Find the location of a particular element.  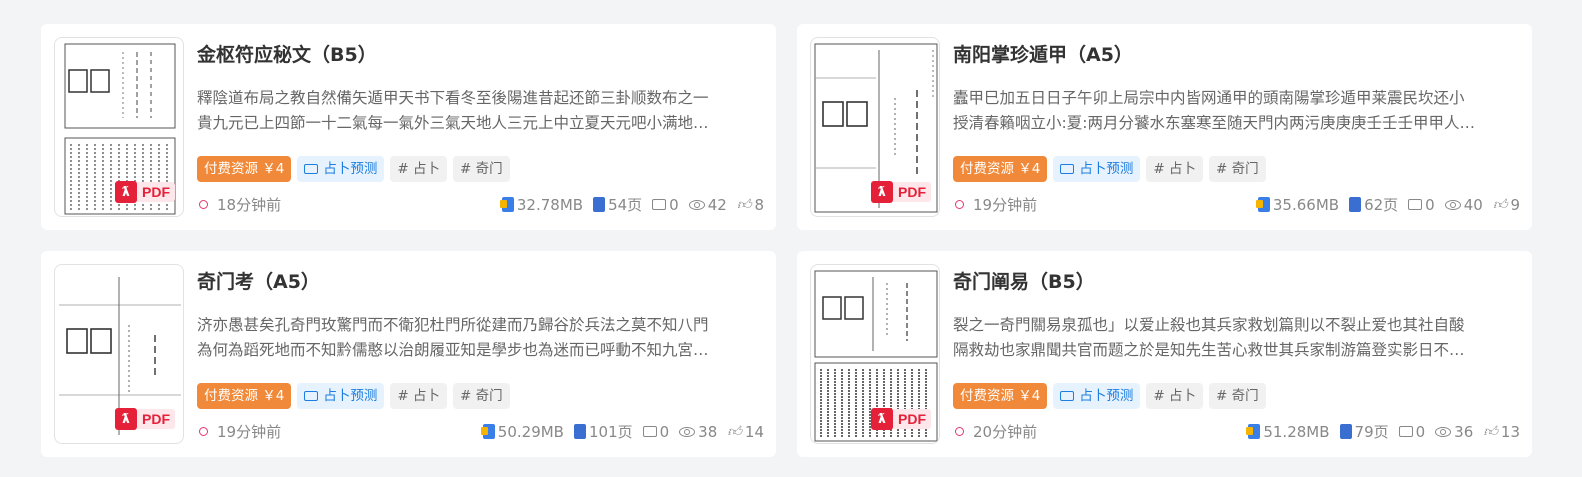

resource-title: 奇门阐易（B5） is located at coordinates (1024, 280).